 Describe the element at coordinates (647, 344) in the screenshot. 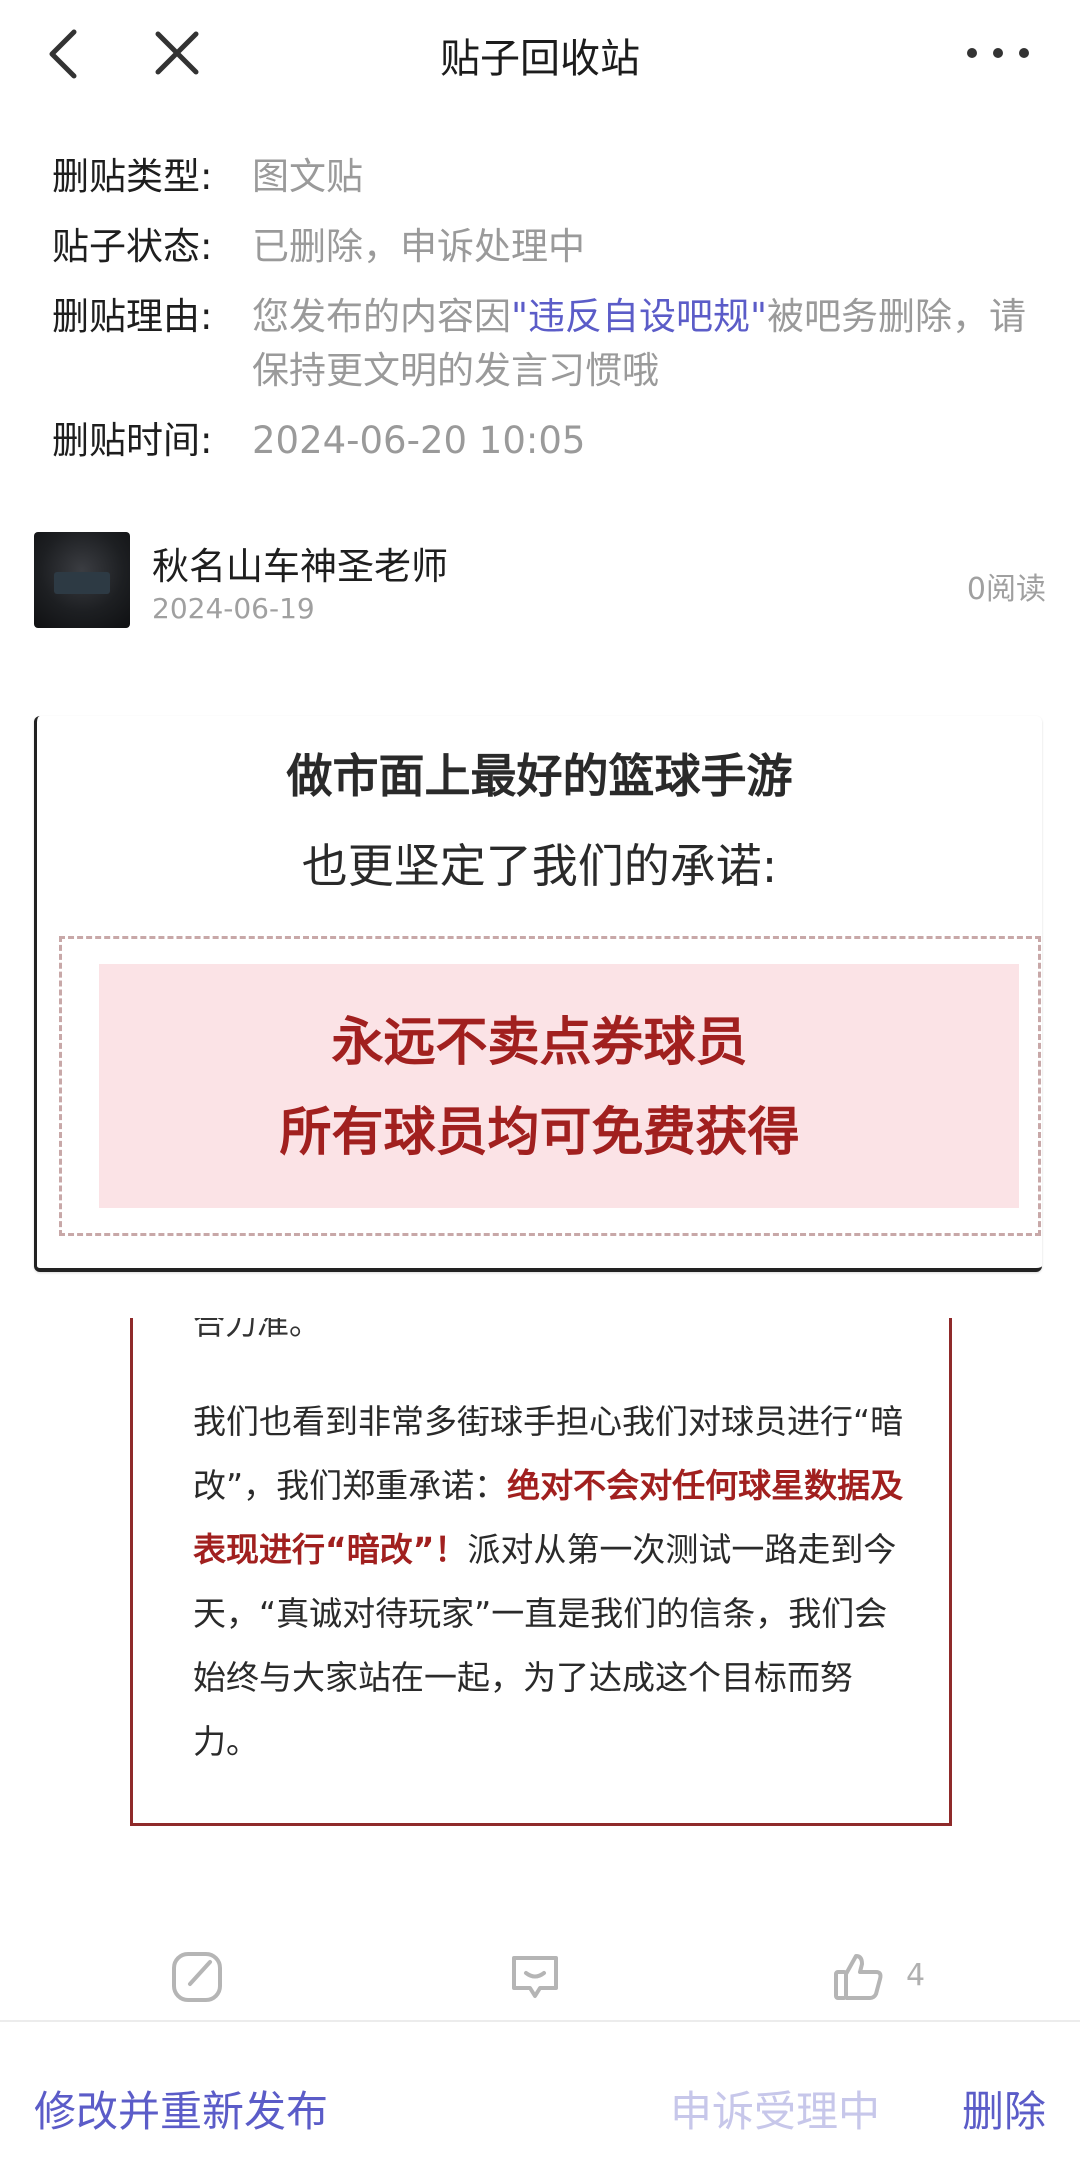

I see `reason-value: 您发布的内容因"违反自设吧规"被吧务删除，请保持更文明的发言习惯哦` at that location.